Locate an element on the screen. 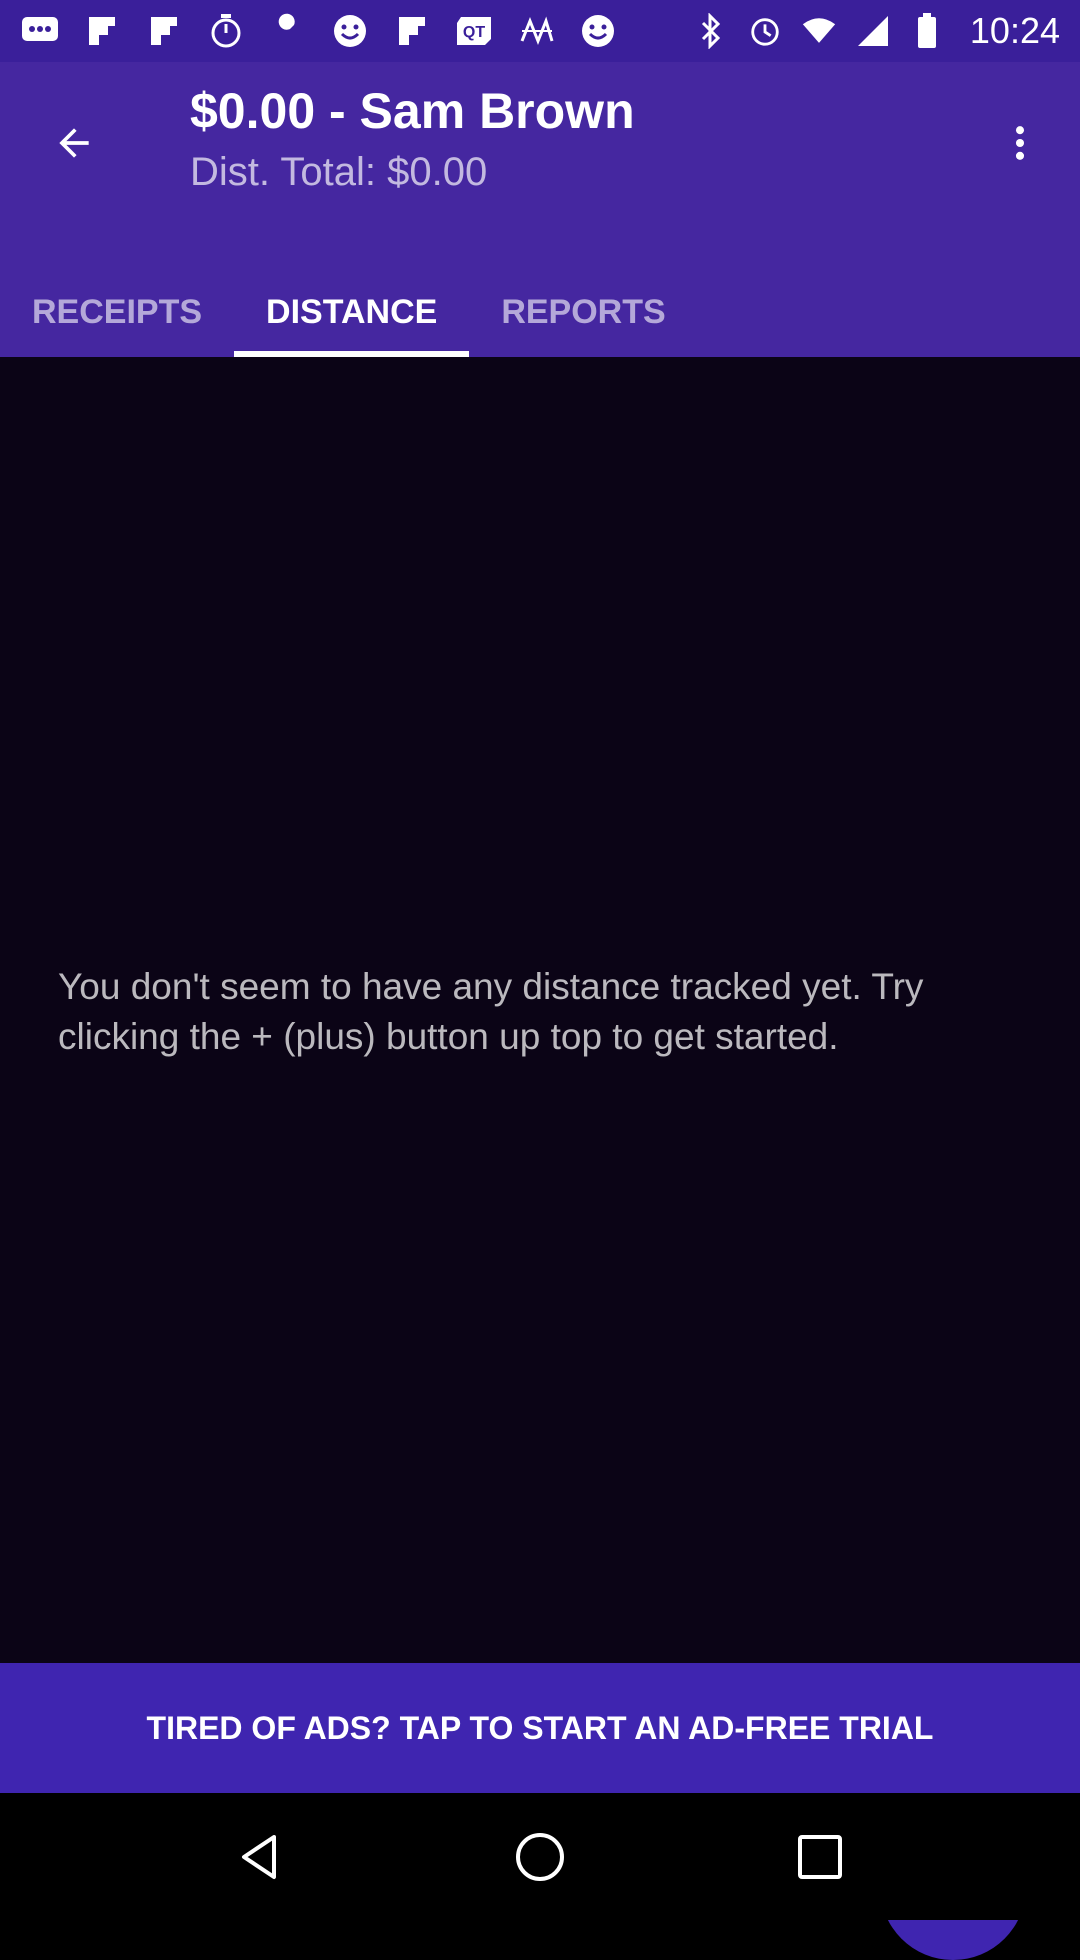  clock: 10:24 is located at coordinates (1014, 30).